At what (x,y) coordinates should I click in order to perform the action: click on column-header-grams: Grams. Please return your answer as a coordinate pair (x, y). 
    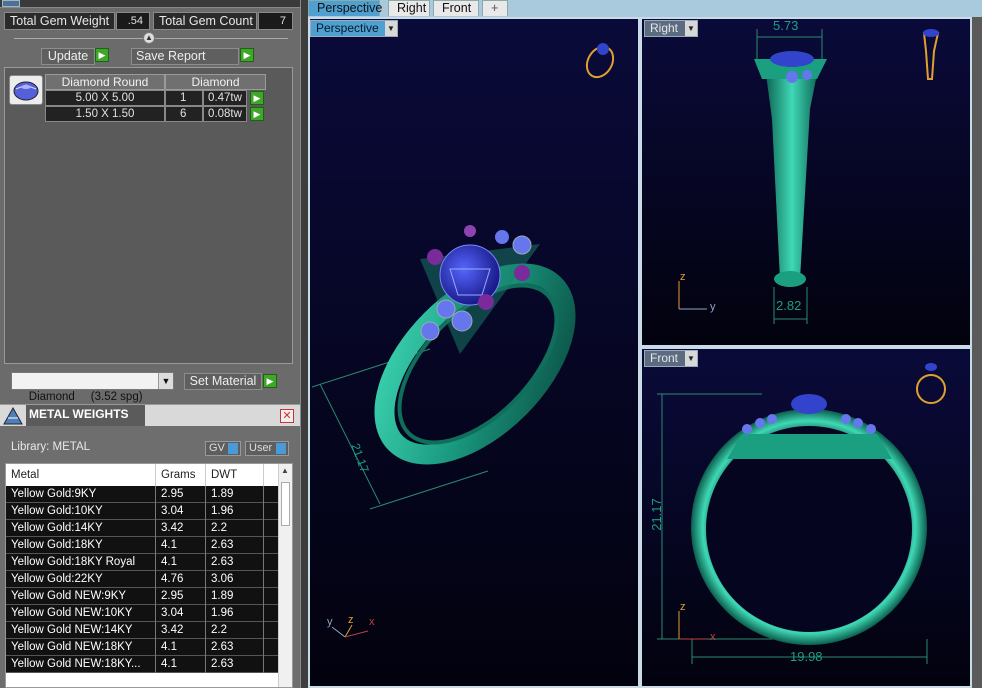
    Looking at the image, I should click on (181, 475).